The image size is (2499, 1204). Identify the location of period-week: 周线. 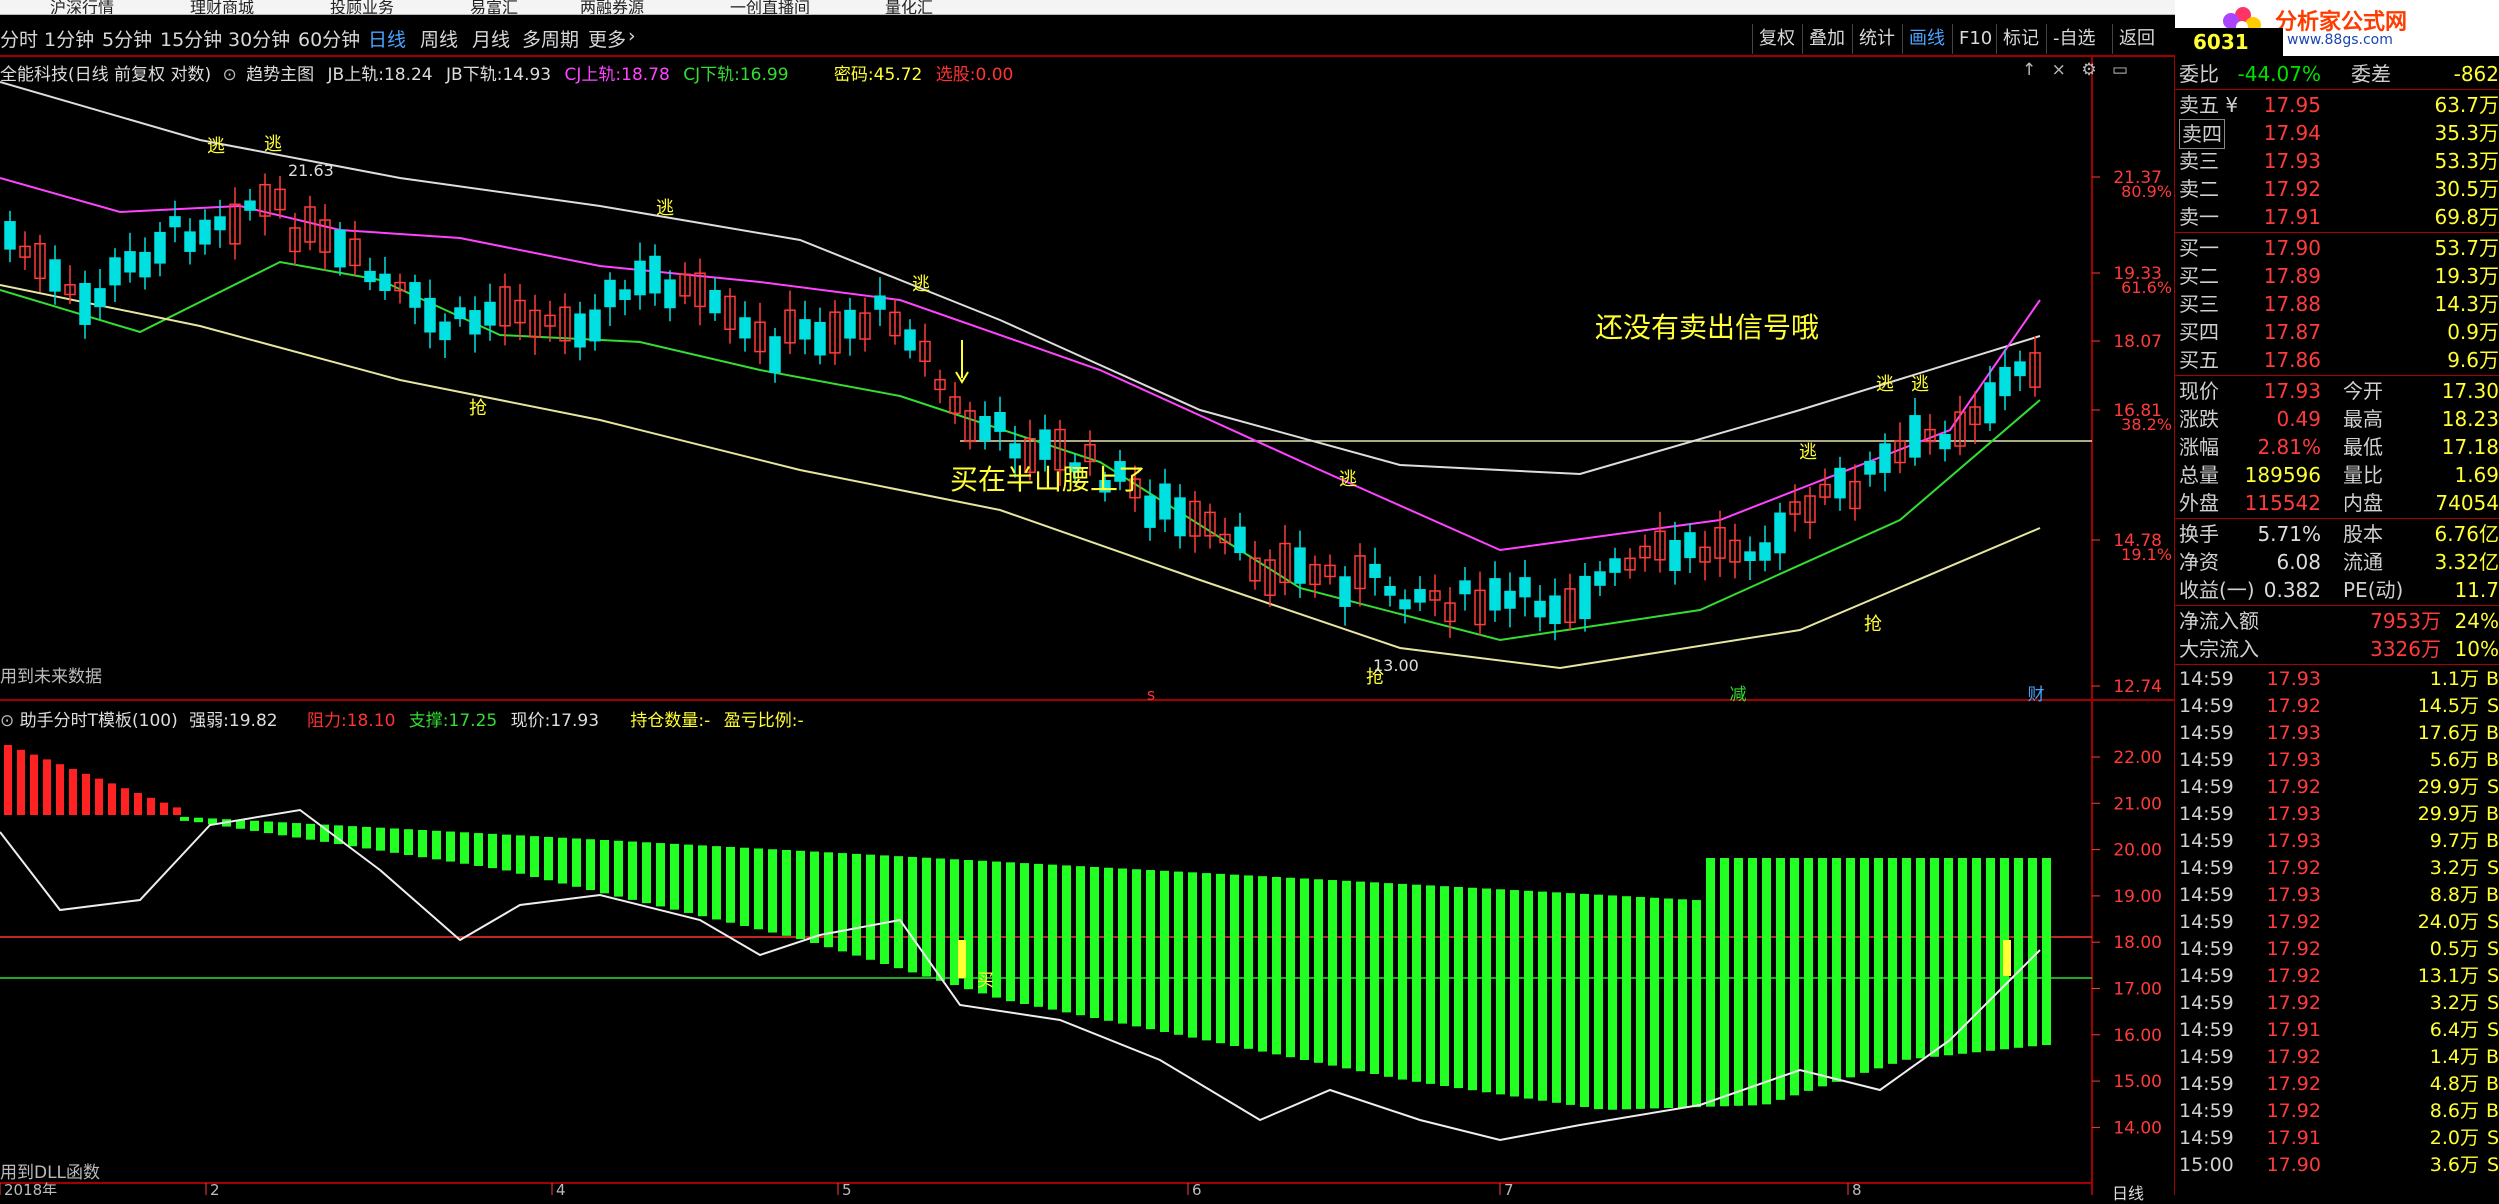
(439, 38).